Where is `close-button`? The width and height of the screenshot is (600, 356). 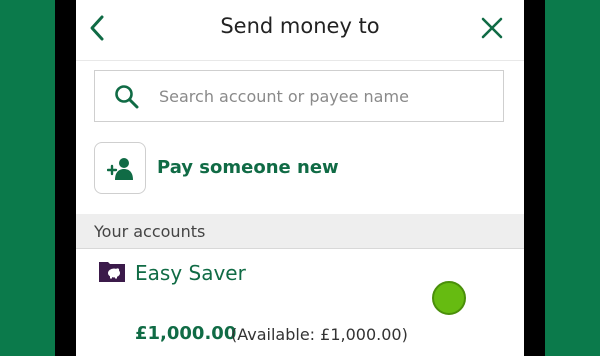
close-button is located at coordinates (492, 28).